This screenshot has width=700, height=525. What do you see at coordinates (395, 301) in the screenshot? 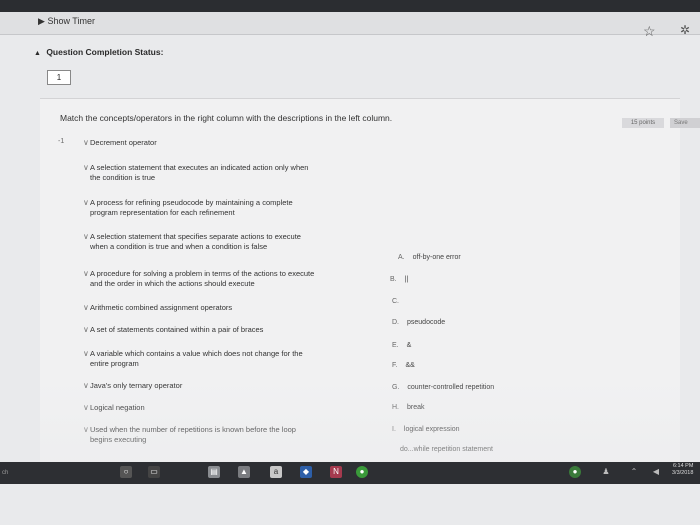
I see `answer-letter: C.` at bounding box center [395, 301].